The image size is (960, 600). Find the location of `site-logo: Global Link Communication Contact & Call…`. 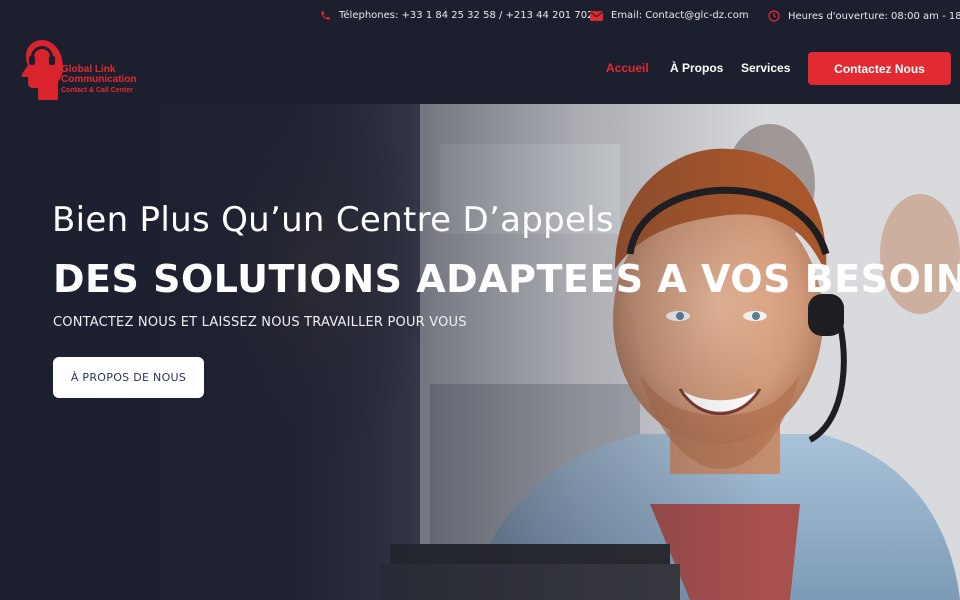

site-logo: Global Link Communication Contact & Call… is located at coordinates (95, 71).